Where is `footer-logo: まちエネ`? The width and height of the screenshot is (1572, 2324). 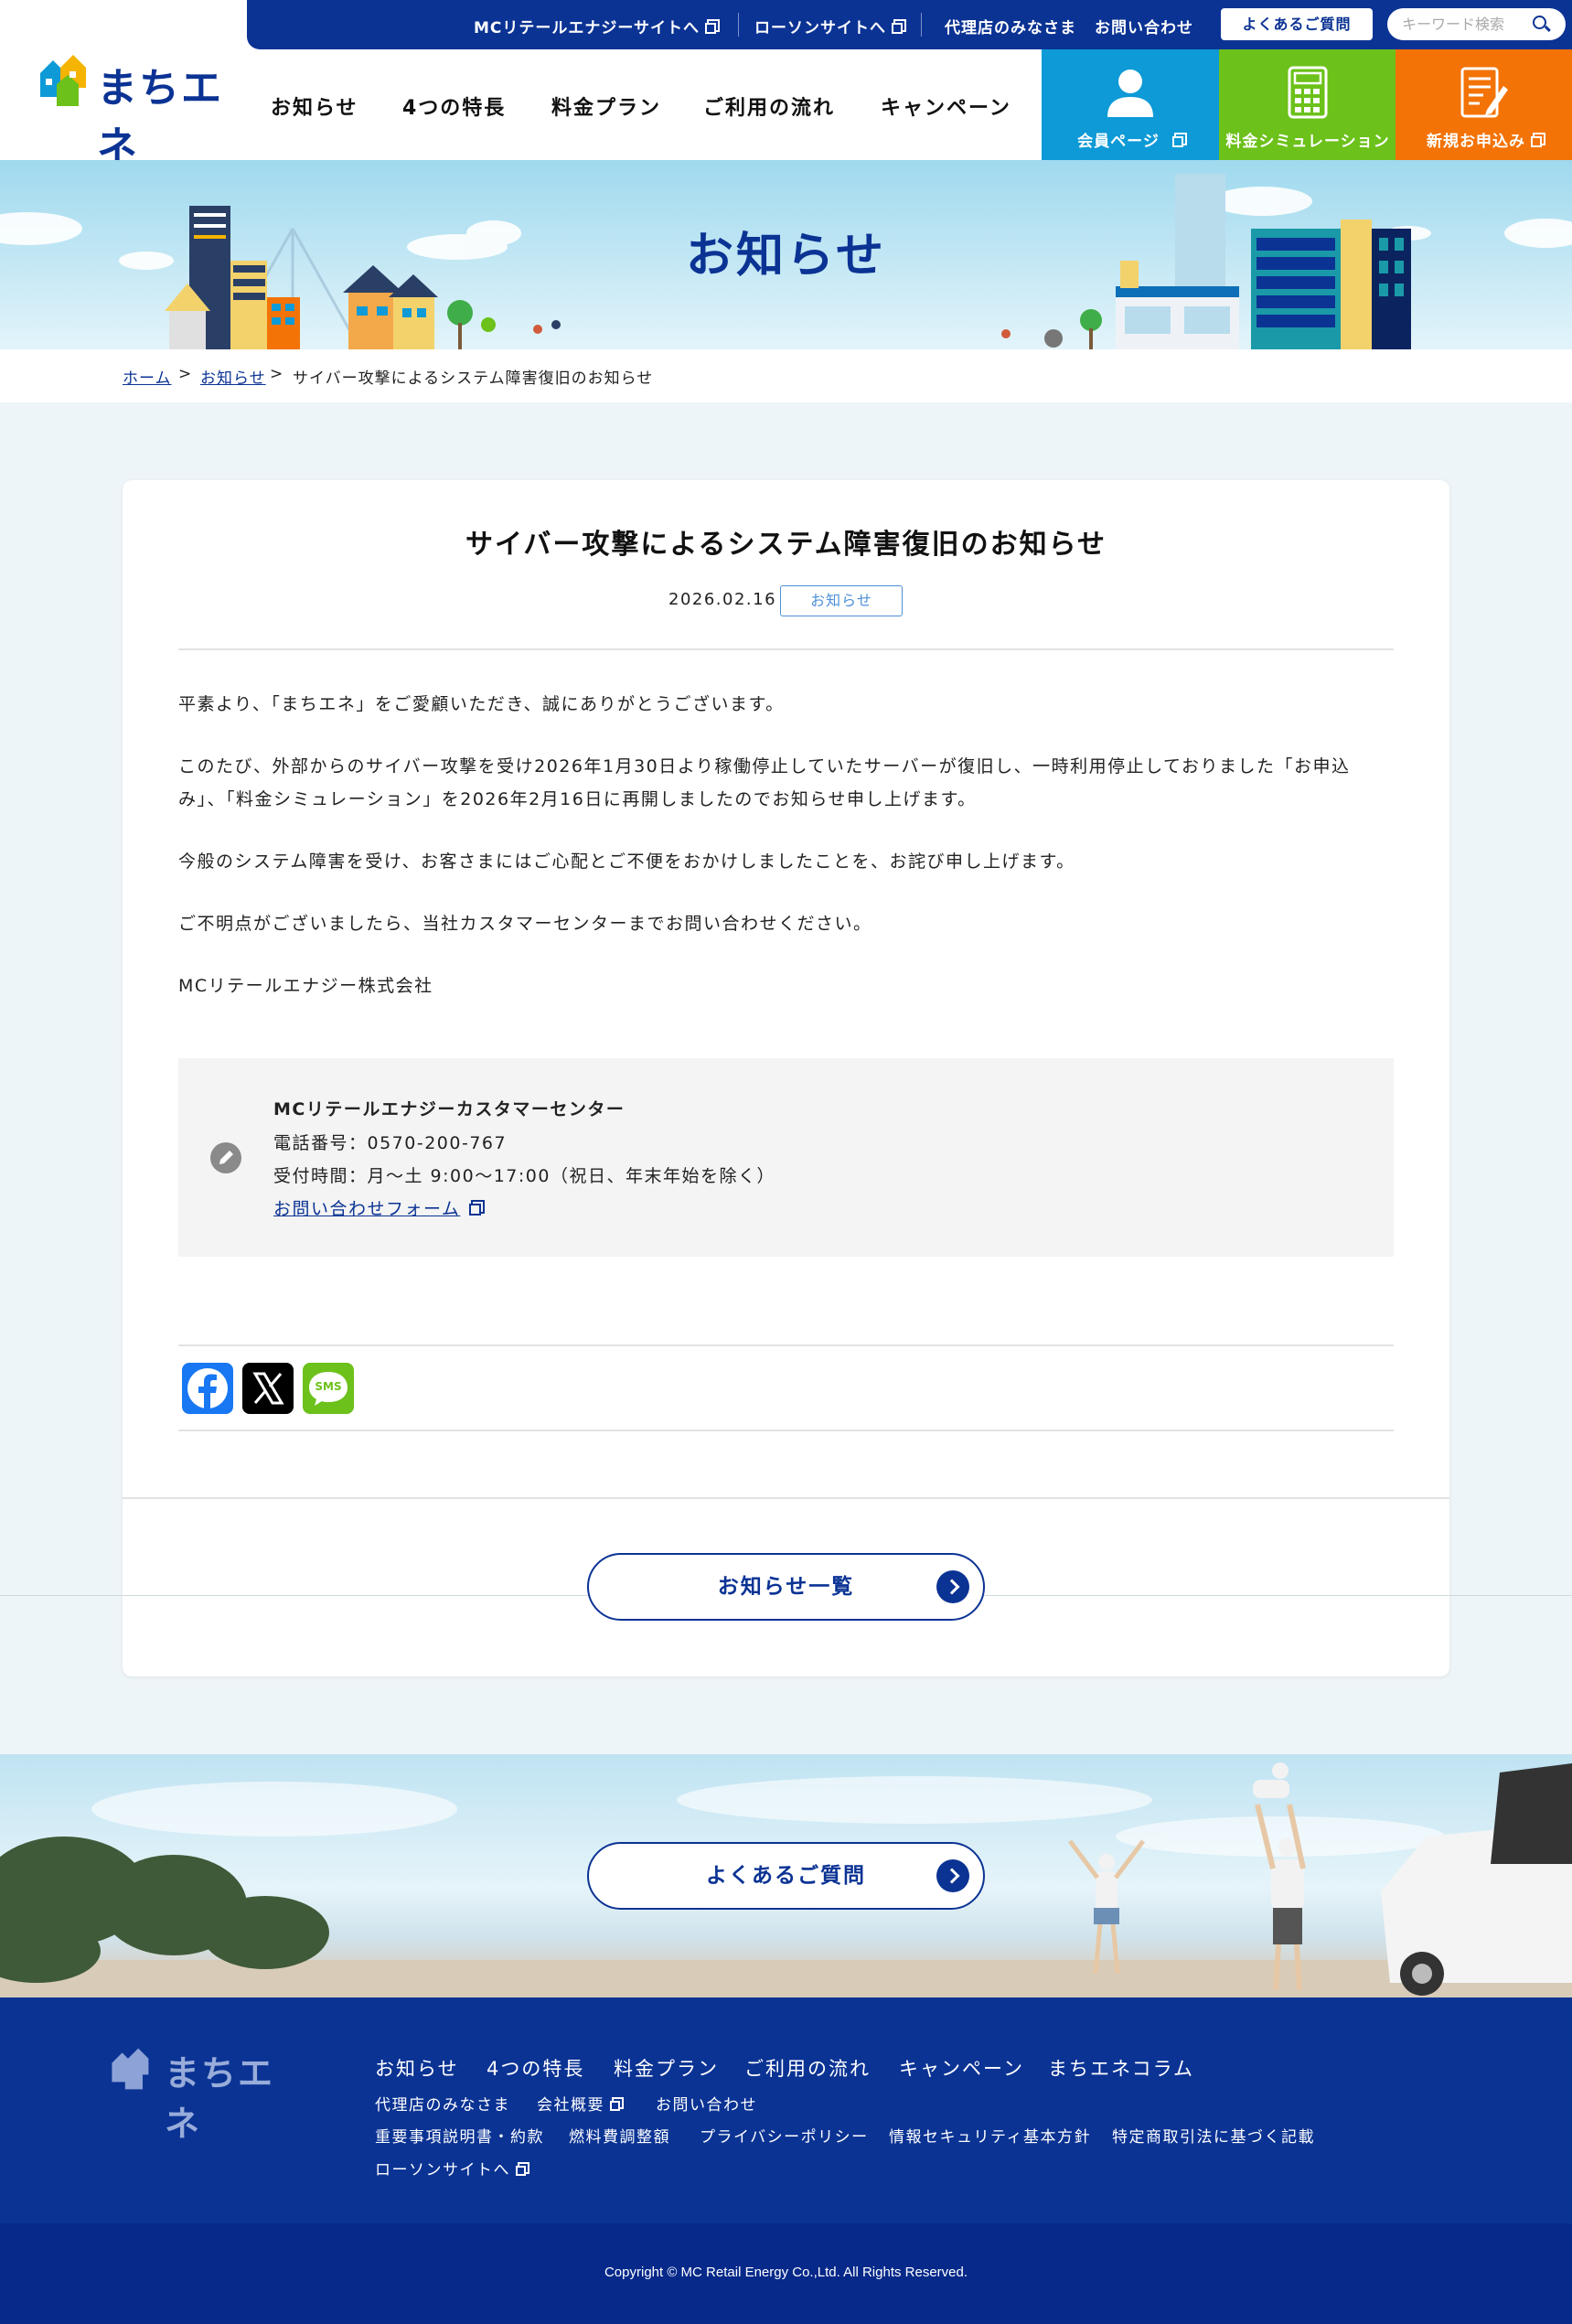
footer-logo: まちエネ is located at coordinates (202, 2094).